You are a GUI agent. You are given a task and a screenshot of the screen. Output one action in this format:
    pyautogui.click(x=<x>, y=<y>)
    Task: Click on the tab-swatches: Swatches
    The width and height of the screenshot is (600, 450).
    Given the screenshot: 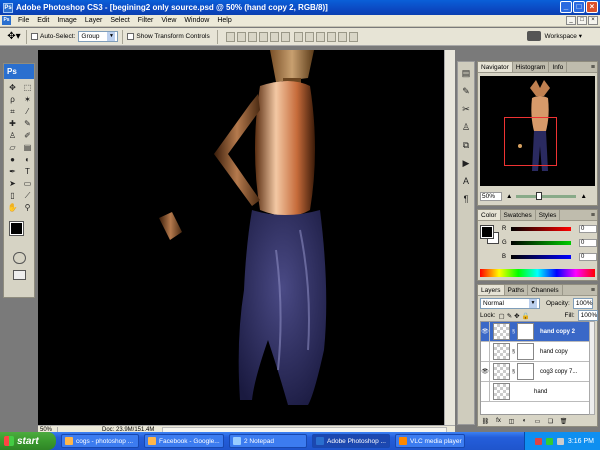 What is the action you would take?
    pyautogui.click(x=518, y=215)
    